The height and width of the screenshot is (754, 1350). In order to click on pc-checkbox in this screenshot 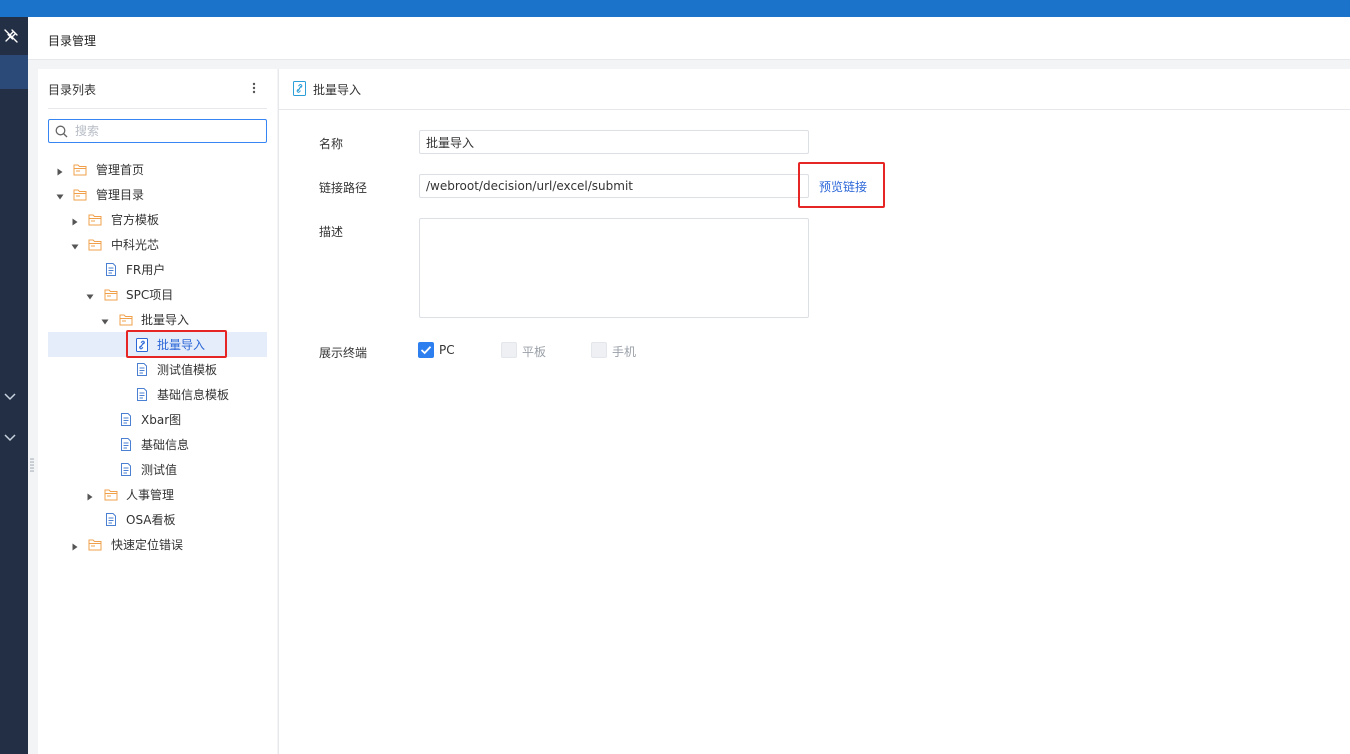, I will do `click(426, 350)`.